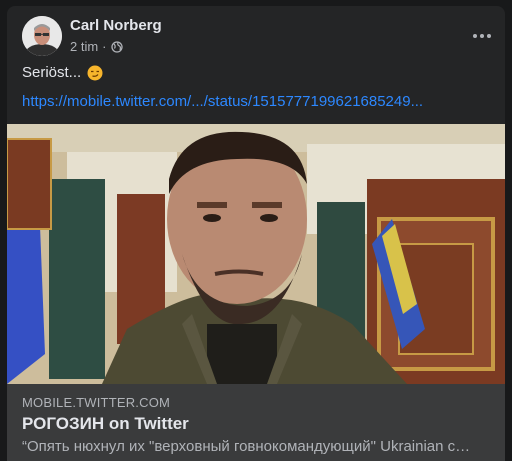 This screenshot has width=512, height=461. What do you see at coordinates (105, 424) in the screenshot?
I see `link-title: РОГОЗИН on Twitter` at bounding box center [105, 424].